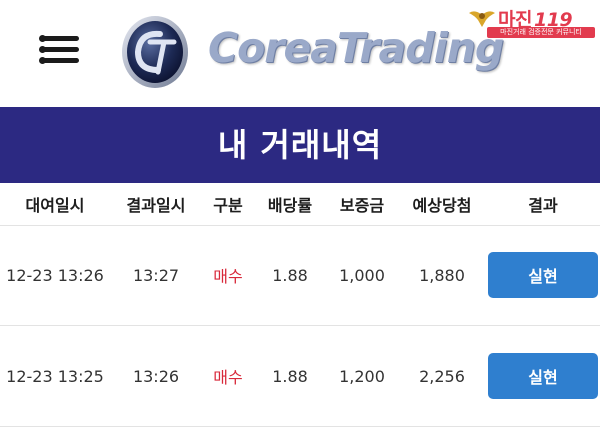 The image size is (600, 427). What do you see at coordinates (60, 50) in the screenshot?
I see `menu-icon` at bounding box center [60, 50].